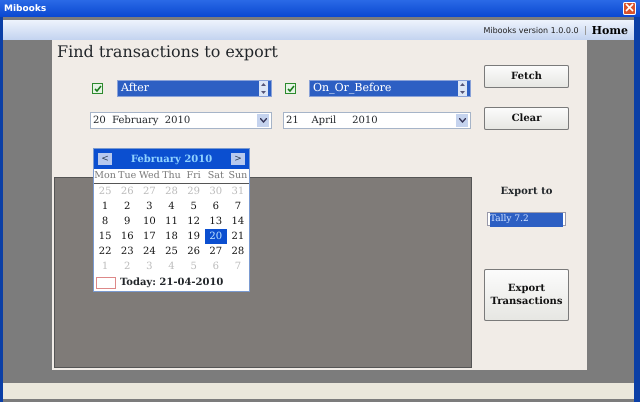 Image resolution: width=640 pixels, height=402 pixels. I want to click on weekday-label: Mon, so click(105, 176).